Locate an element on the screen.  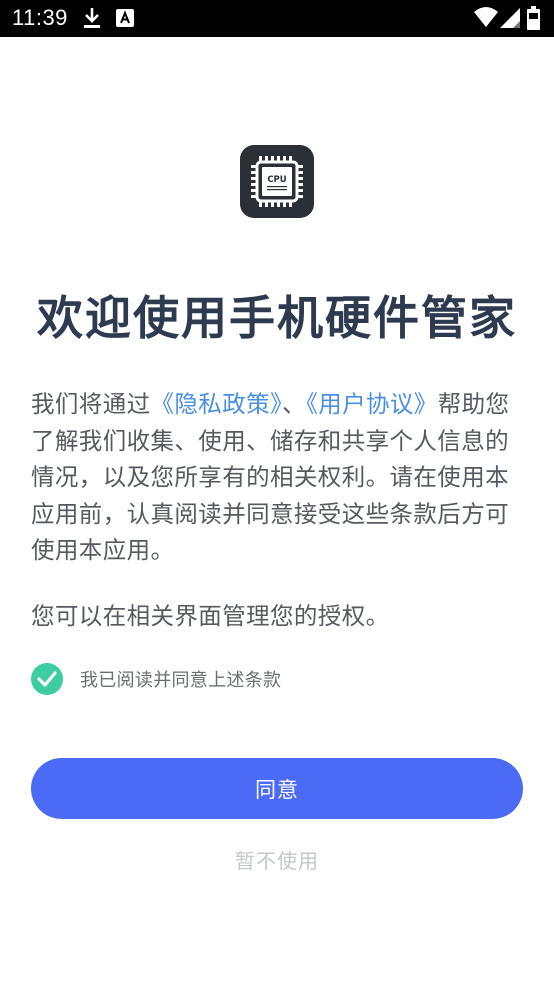
user-agreement-link: 《用户协议》 is located at coordinates (372, 404).